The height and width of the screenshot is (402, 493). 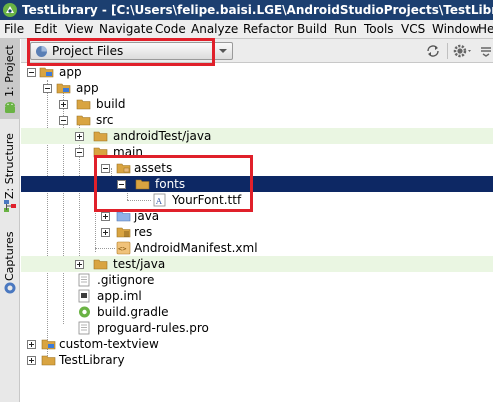 I want to click on tree-row-main: main, so click(x=257, y=152).